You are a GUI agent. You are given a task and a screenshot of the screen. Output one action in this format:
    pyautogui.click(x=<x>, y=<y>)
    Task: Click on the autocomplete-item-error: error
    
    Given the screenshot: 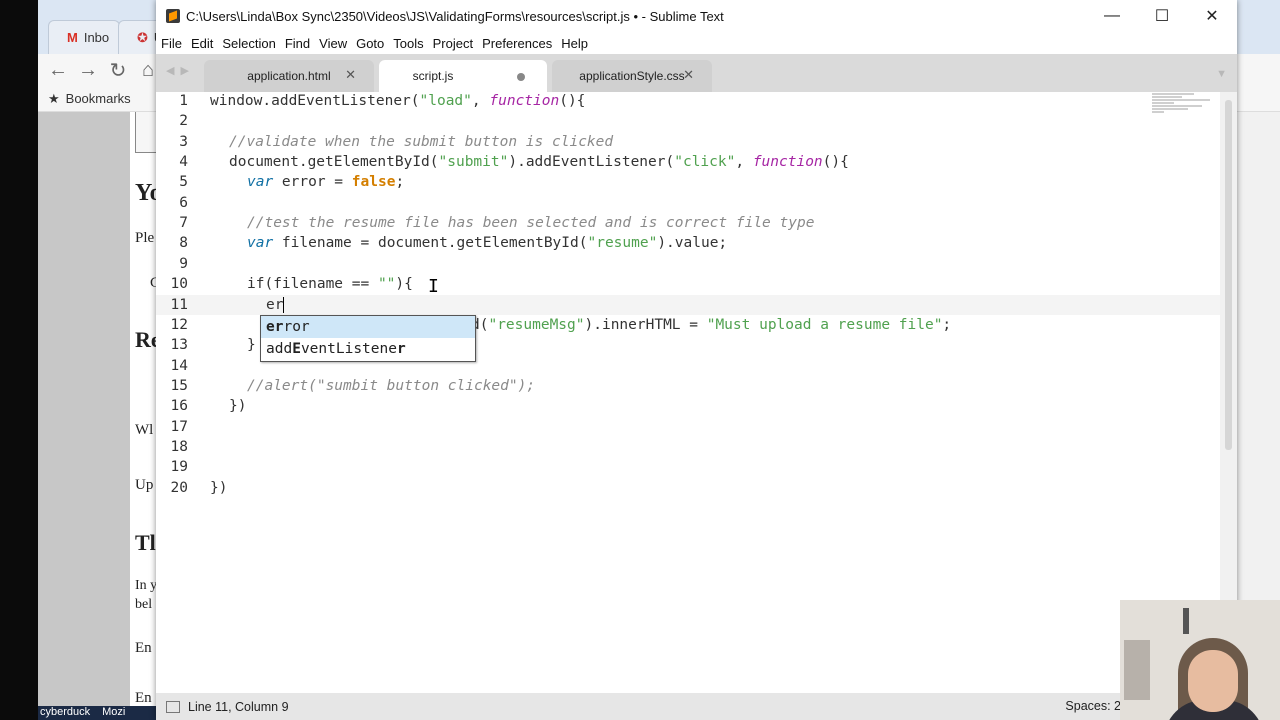 What is the action you would take?
    pyautogui.click(x=368, y=327)
    